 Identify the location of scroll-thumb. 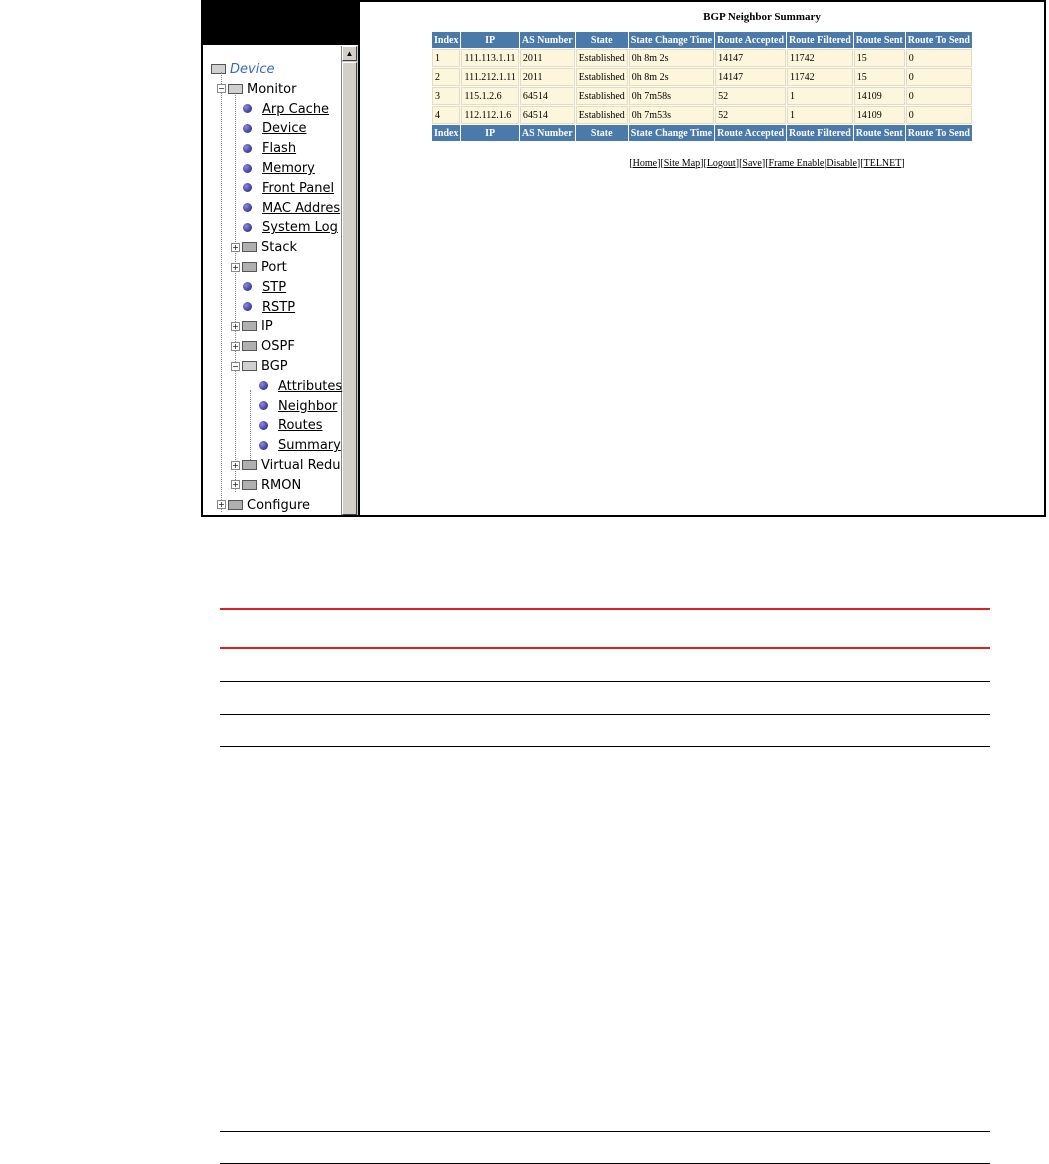
(349, 288).